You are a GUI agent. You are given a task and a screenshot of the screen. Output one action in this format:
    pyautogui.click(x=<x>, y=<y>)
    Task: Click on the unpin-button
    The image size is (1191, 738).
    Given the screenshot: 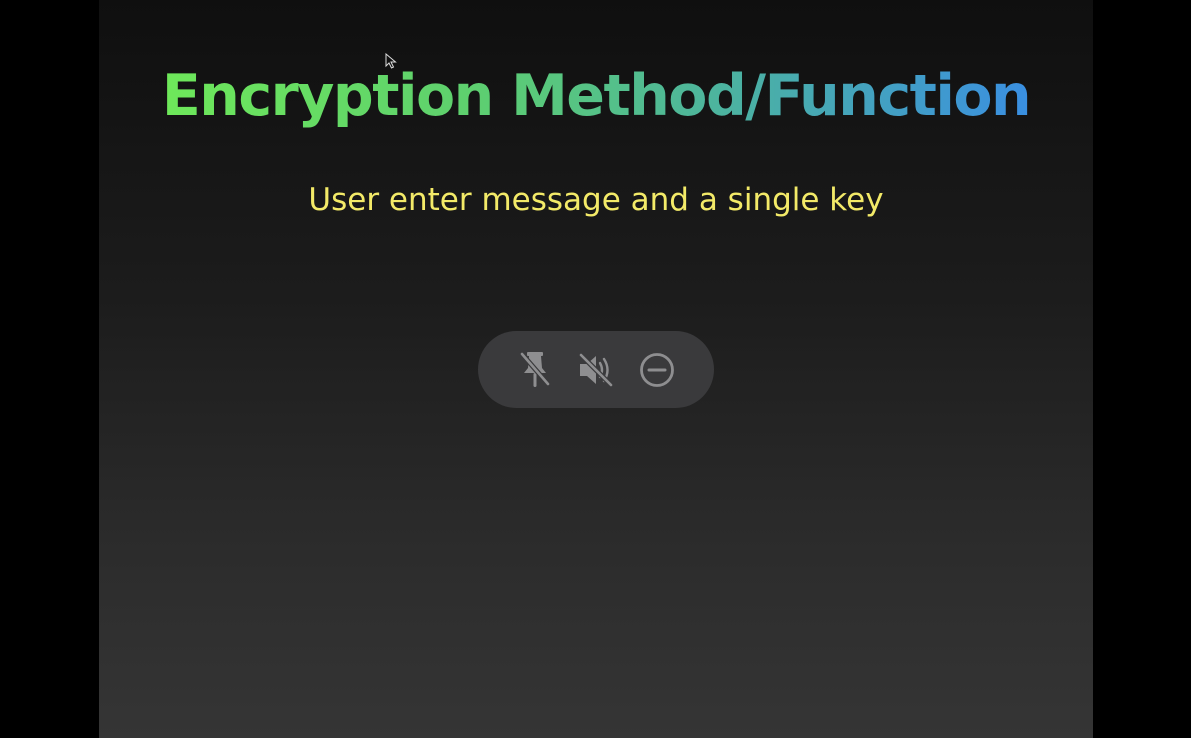 What is the action you would take?
    pyautogui.click(x=535, y=370)
    